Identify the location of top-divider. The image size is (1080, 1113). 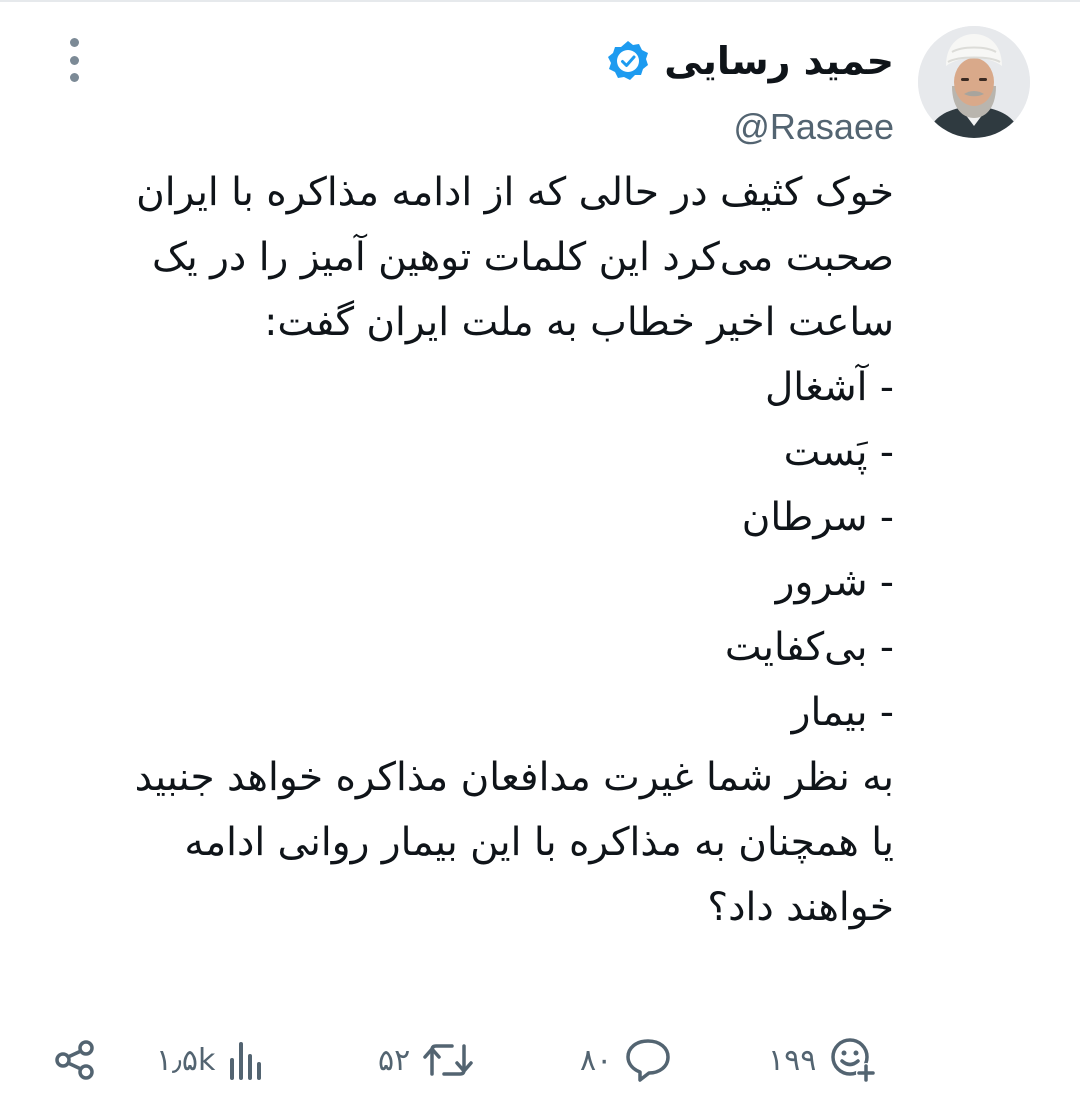
(540, 1).